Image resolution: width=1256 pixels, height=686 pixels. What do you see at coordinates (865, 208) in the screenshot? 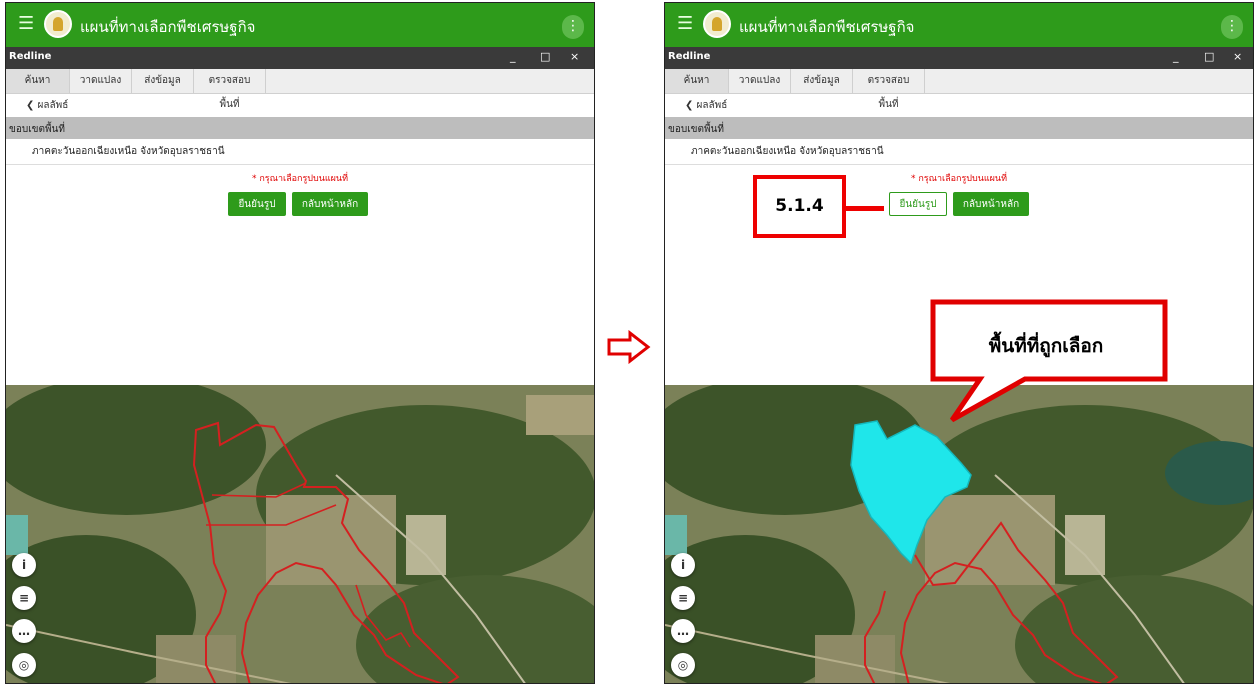
I see `step-connector-line` at bounding box center [865, 208].